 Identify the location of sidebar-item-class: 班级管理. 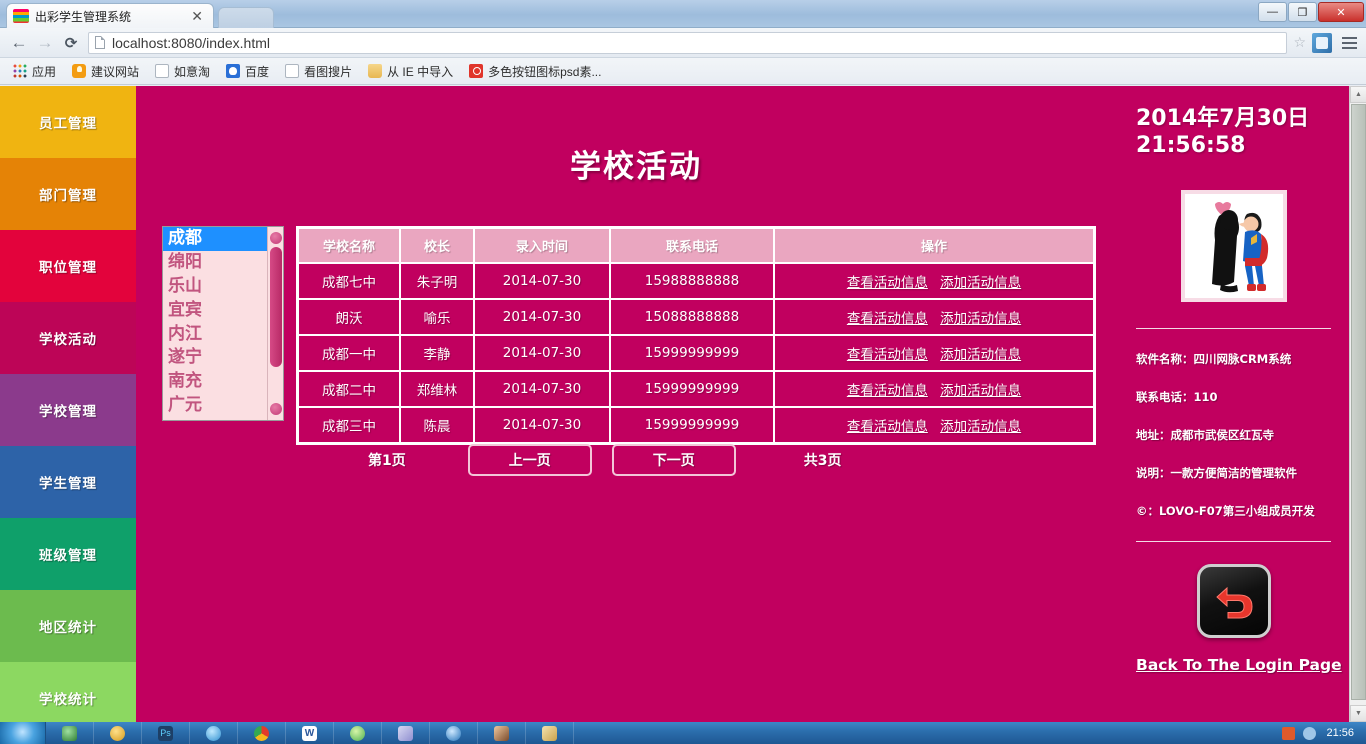
(68, 554).